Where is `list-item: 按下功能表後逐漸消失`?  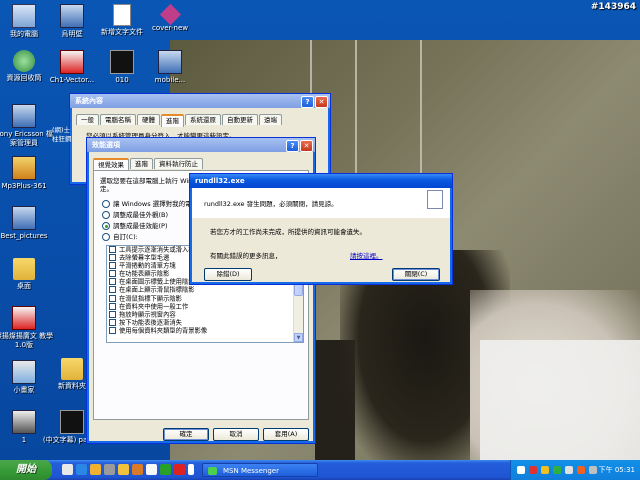
list-item: 按下功能表後逐漸消失 is located at coordinates (205, 322).